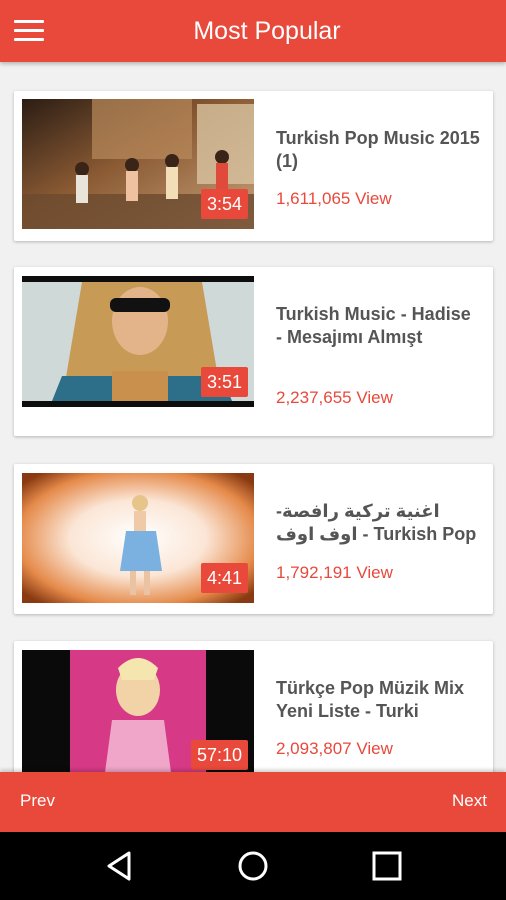  I want to click on video-duration-badge: 4:41, so click(224, 578).